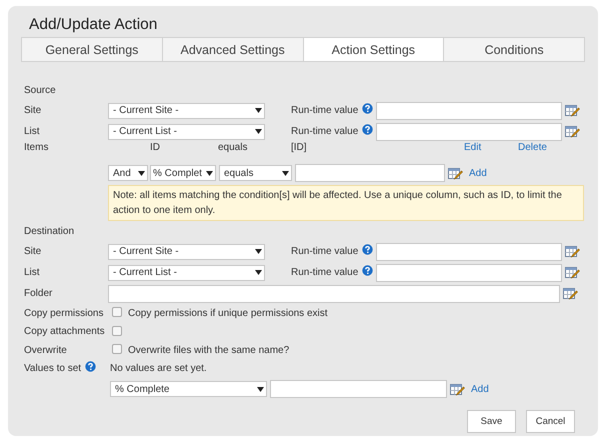  Describe the element at coordinates (228, 313) in the screenshot. I see `checkbox-label: Copy permissions if unique permissions exist` at that location.